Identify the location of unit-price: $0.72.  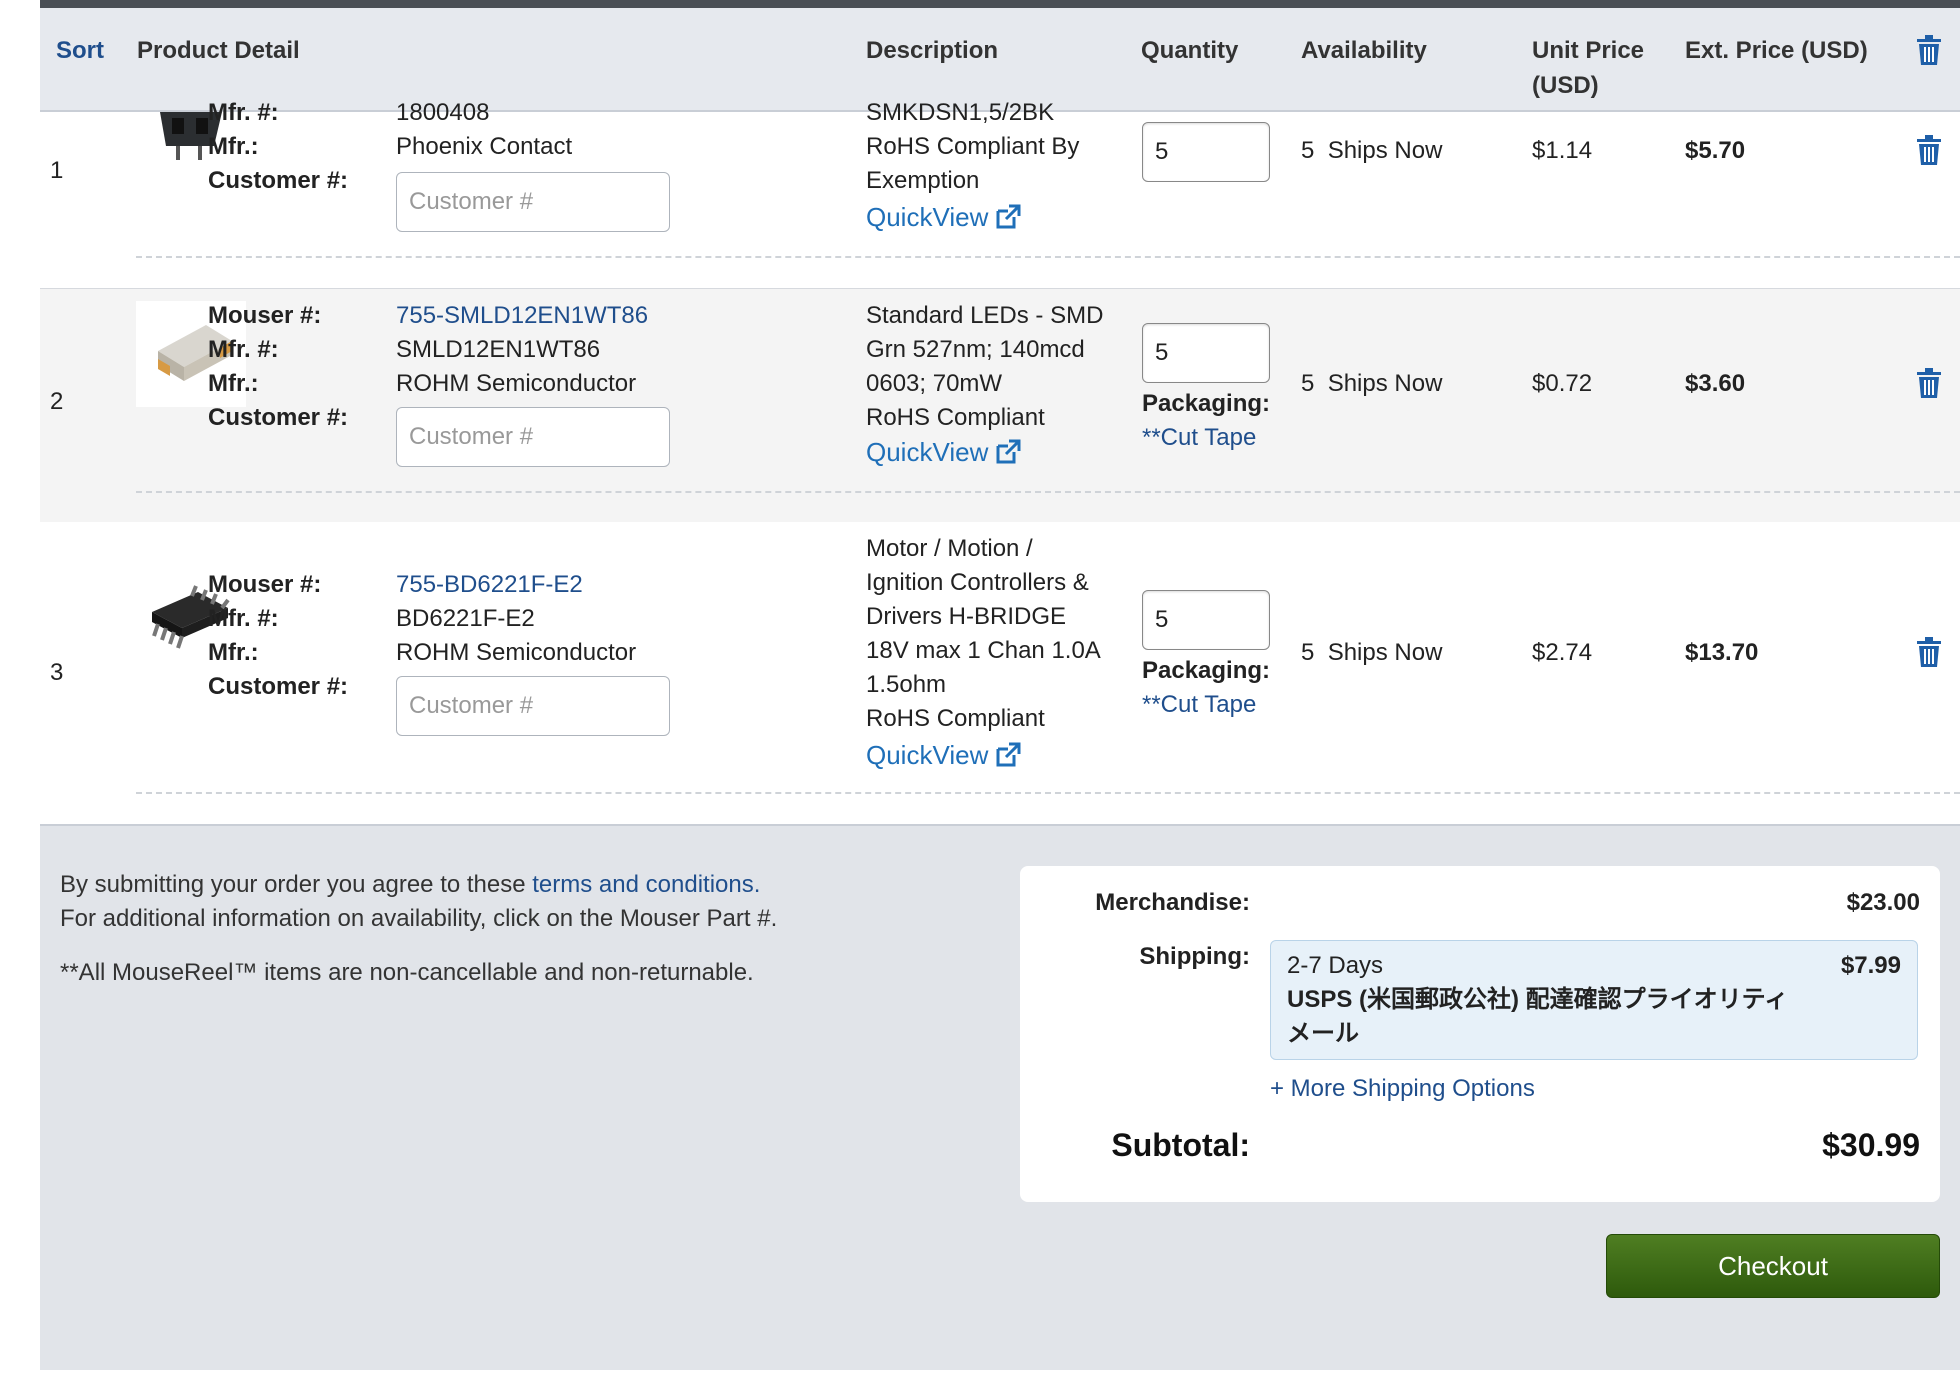
(1562, 383).